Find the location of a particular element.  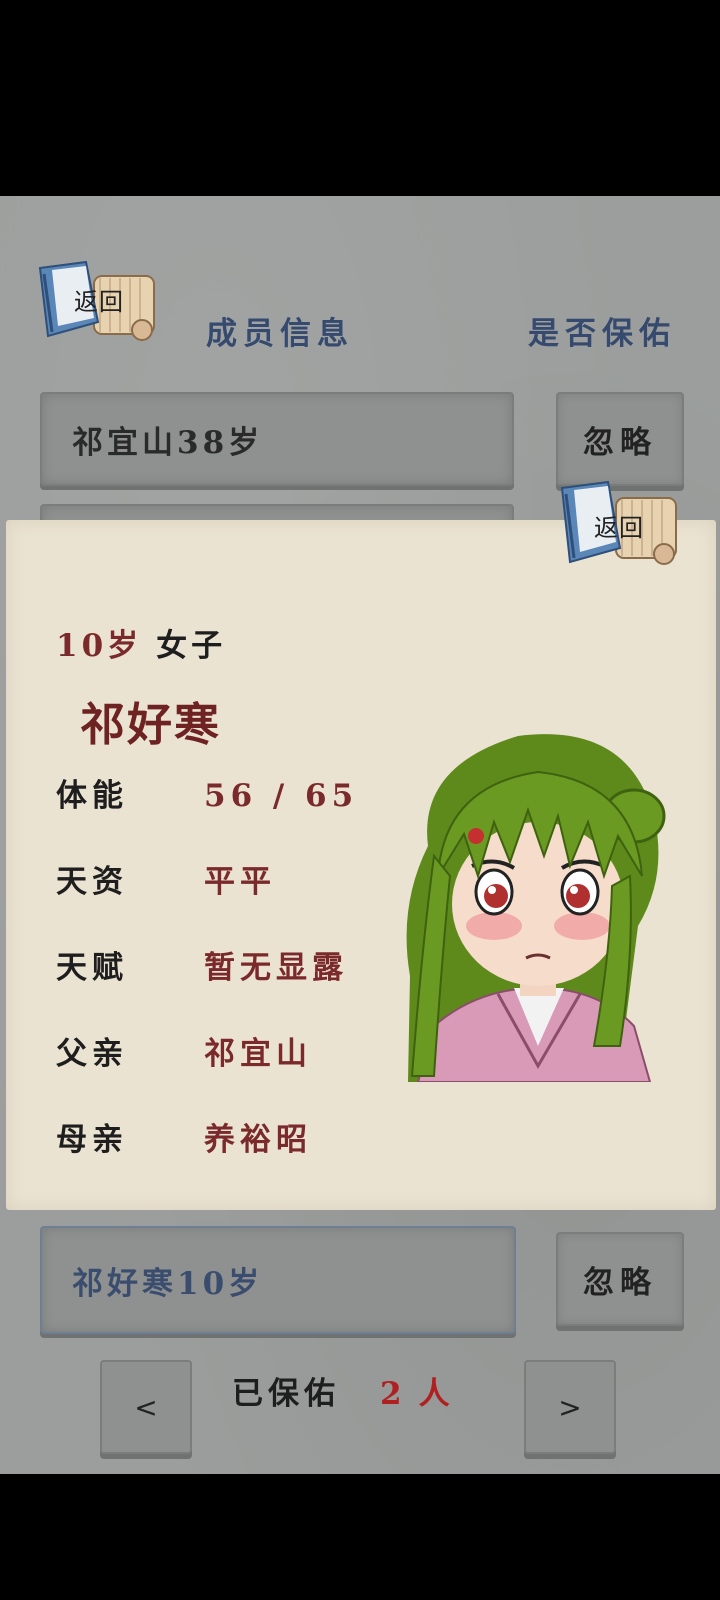

saved-label: 已保佑 is located at coordinates (286, 1394).